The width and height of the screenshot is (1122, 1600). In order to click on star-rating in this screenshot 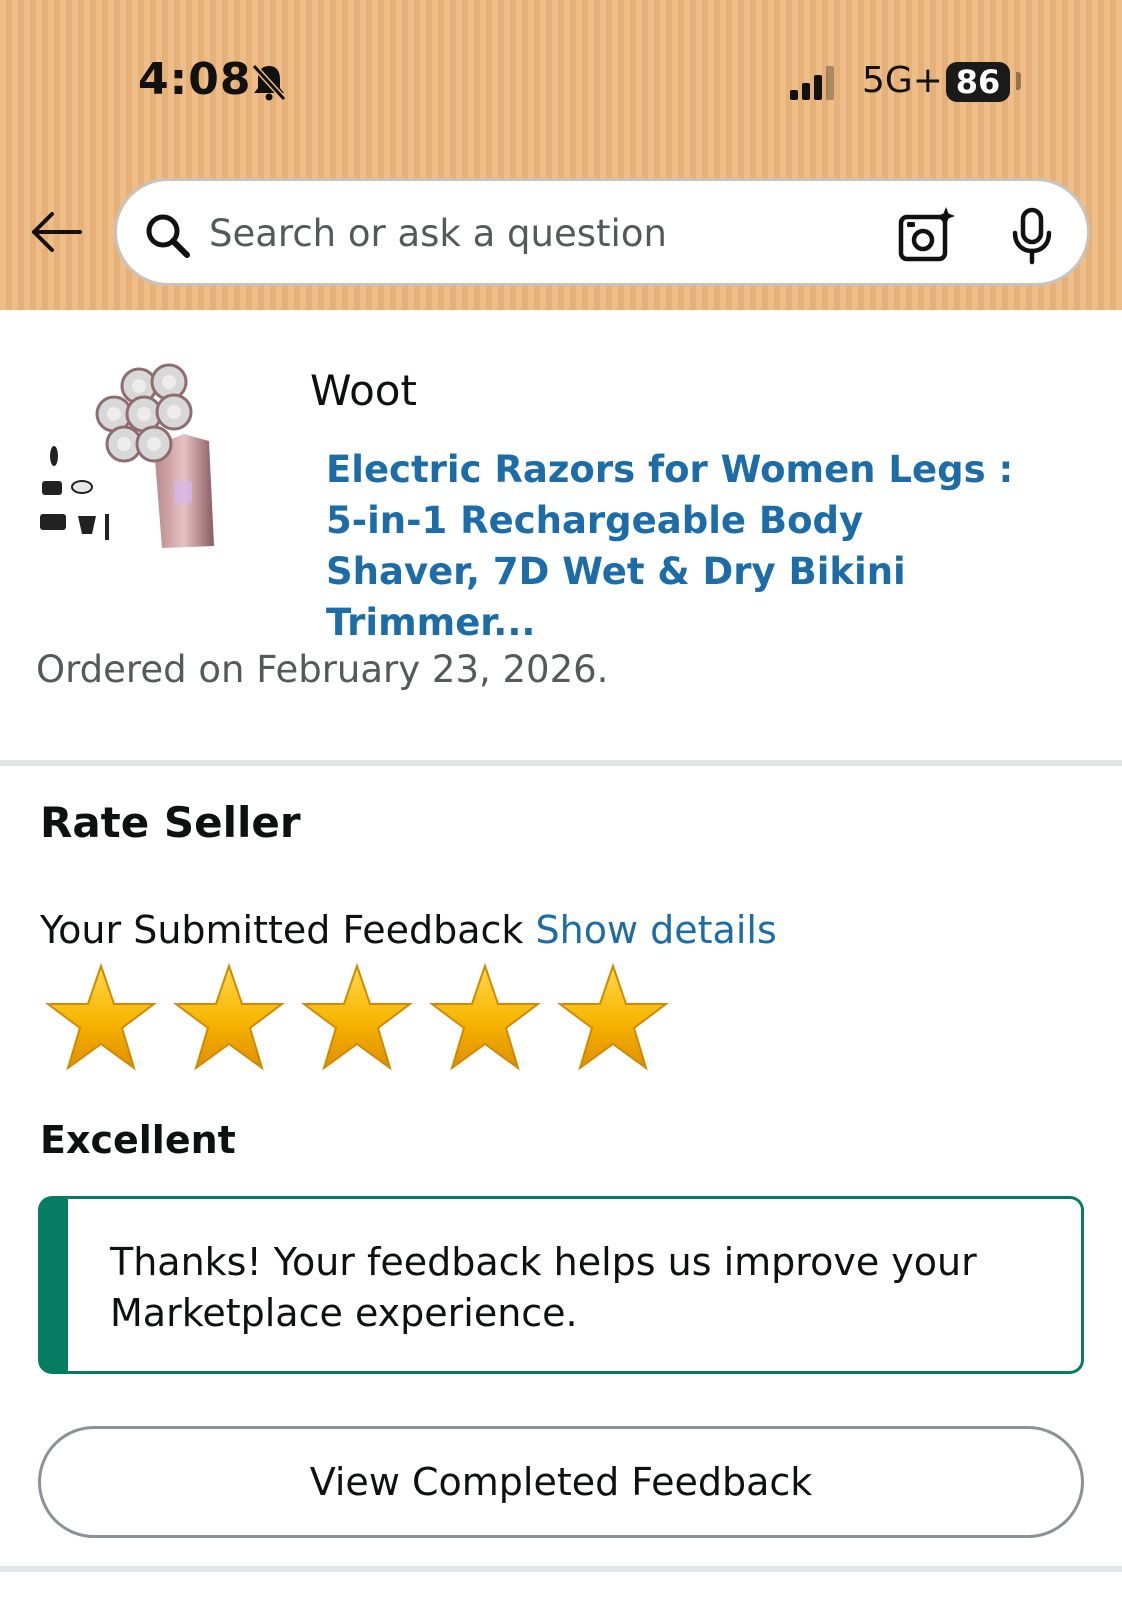, I will do `click(357, 1018)`.